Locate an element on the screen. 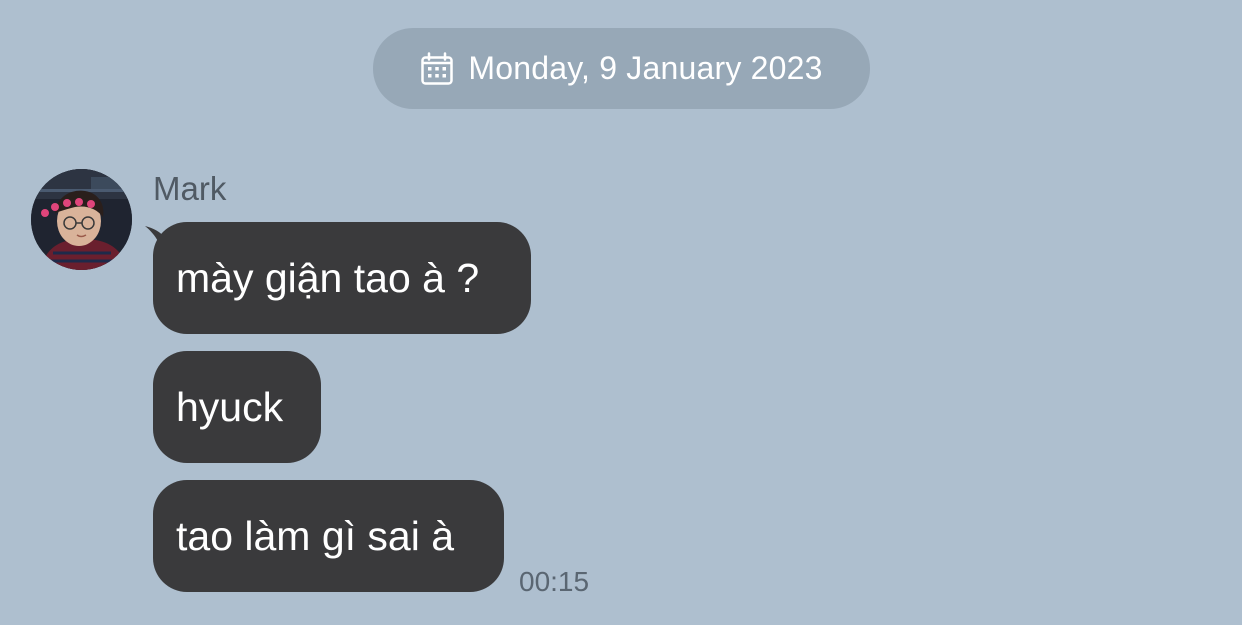 Image resolution: width=1242 pixels, height=625 pixels. sender-name: Mark is located at coordinates (190, 188).